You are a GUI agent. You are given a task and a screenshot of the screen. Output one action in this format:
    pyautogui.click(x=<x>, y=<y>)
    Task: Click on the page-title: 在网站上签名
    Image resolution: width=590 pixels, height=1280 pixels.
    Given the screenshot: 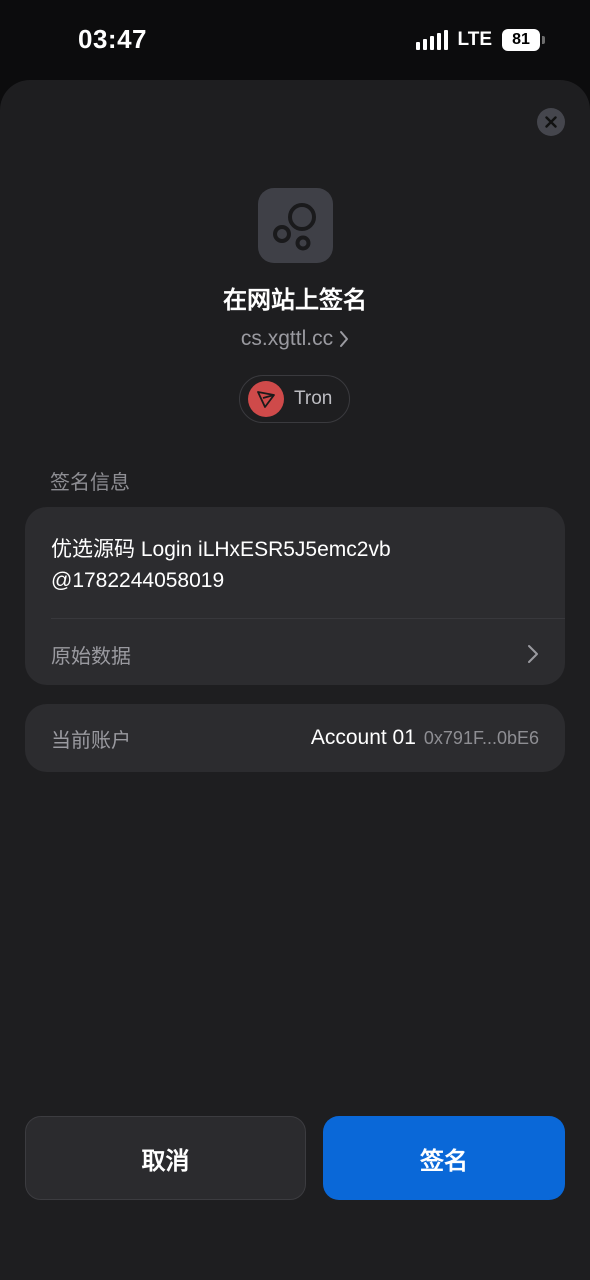 What is the action you would take?
    pyautogui.click(x=295, y=300)
    